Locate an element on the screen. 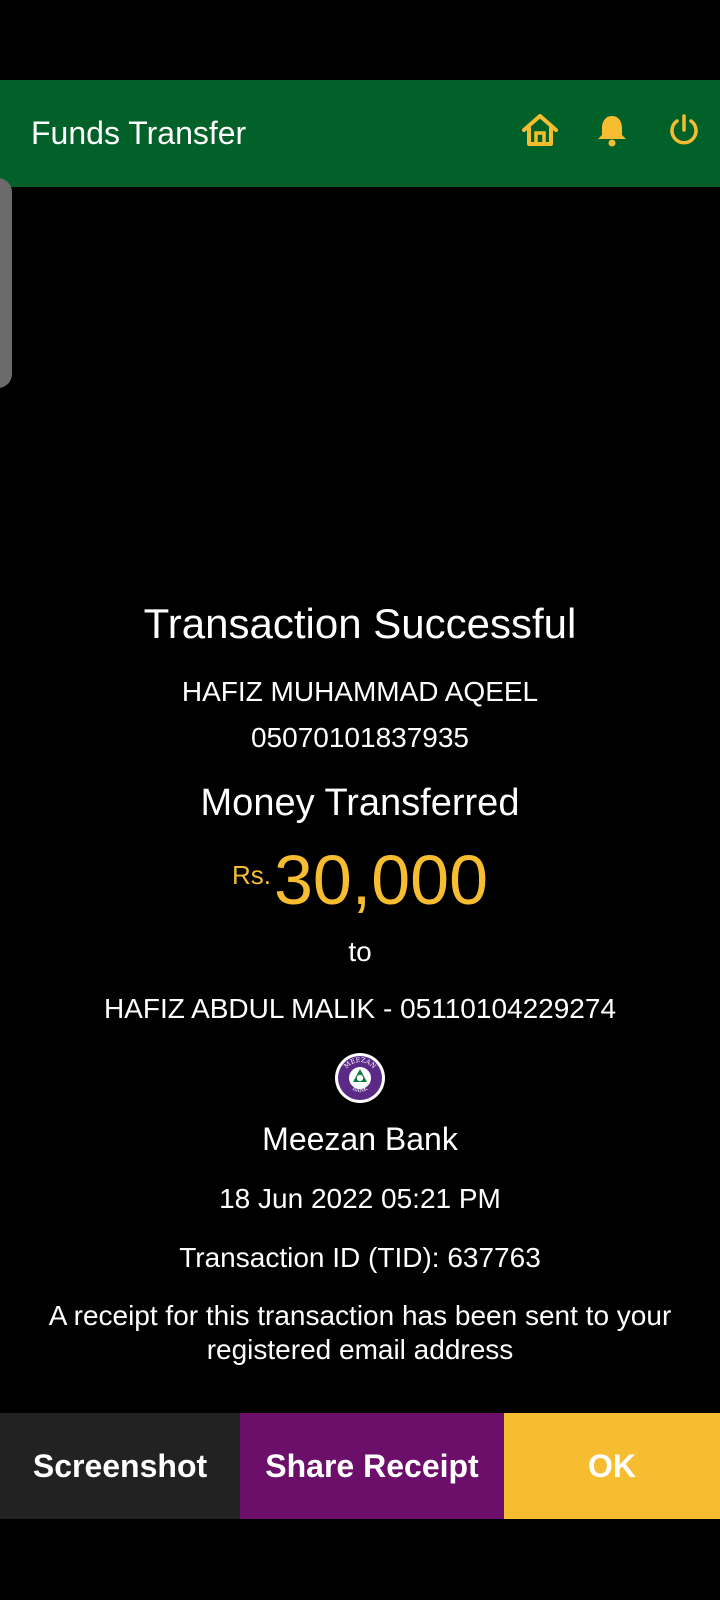 Image resolution: width=720 pixels, height=1600 pixels. to-label: to is located at coordinates (360, 951).